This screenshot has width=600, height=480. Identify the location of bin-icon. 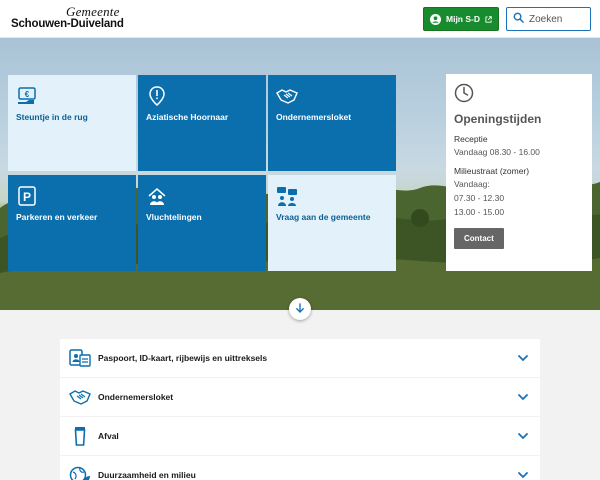
(80, 436).